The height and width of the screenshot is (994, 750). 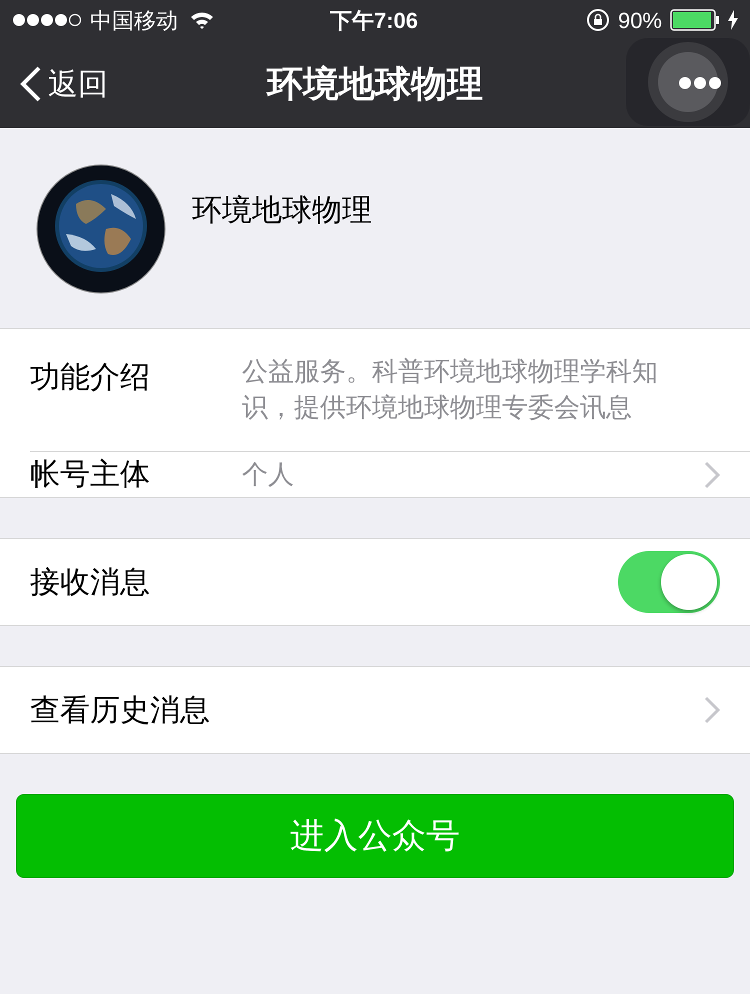 I want to click on charging-icon, so click(x=733, y=20).